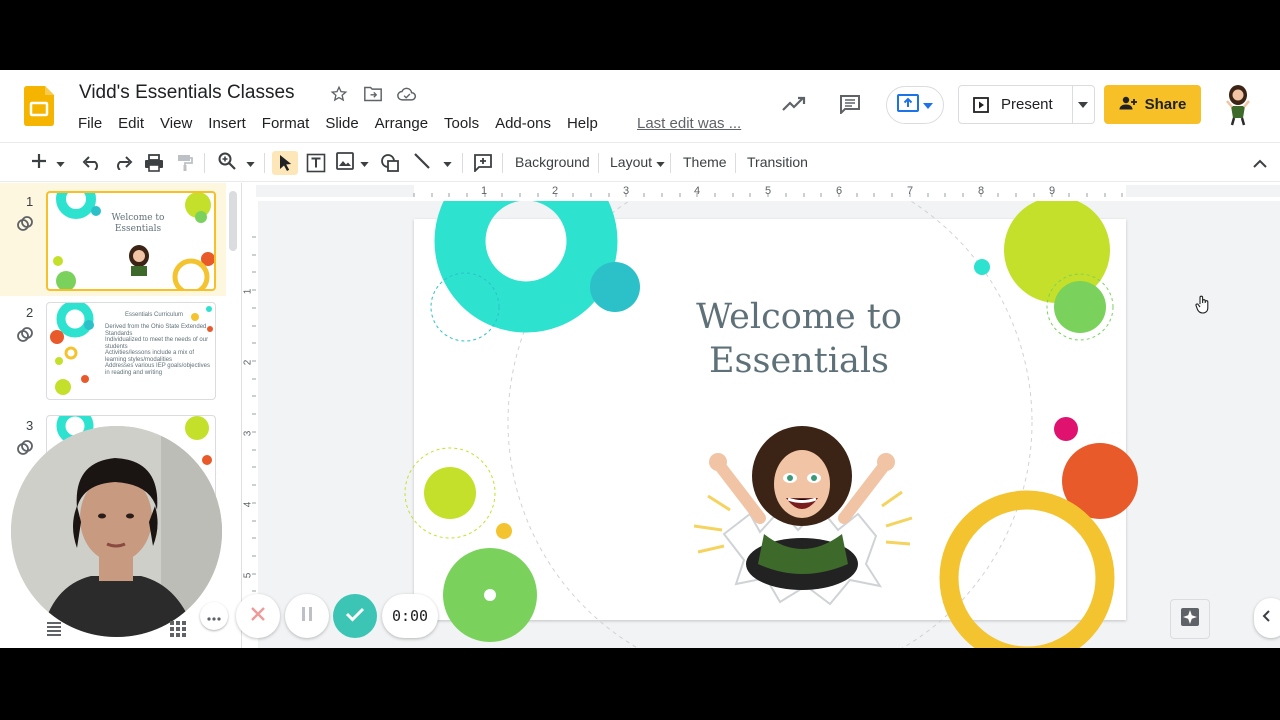 Image resolution: width=1280 pixels, height=720 pixels. What do you see at coordinates (123, 163) in the screenshot?
I see `redo-icon` at bounding box center [123, 163].